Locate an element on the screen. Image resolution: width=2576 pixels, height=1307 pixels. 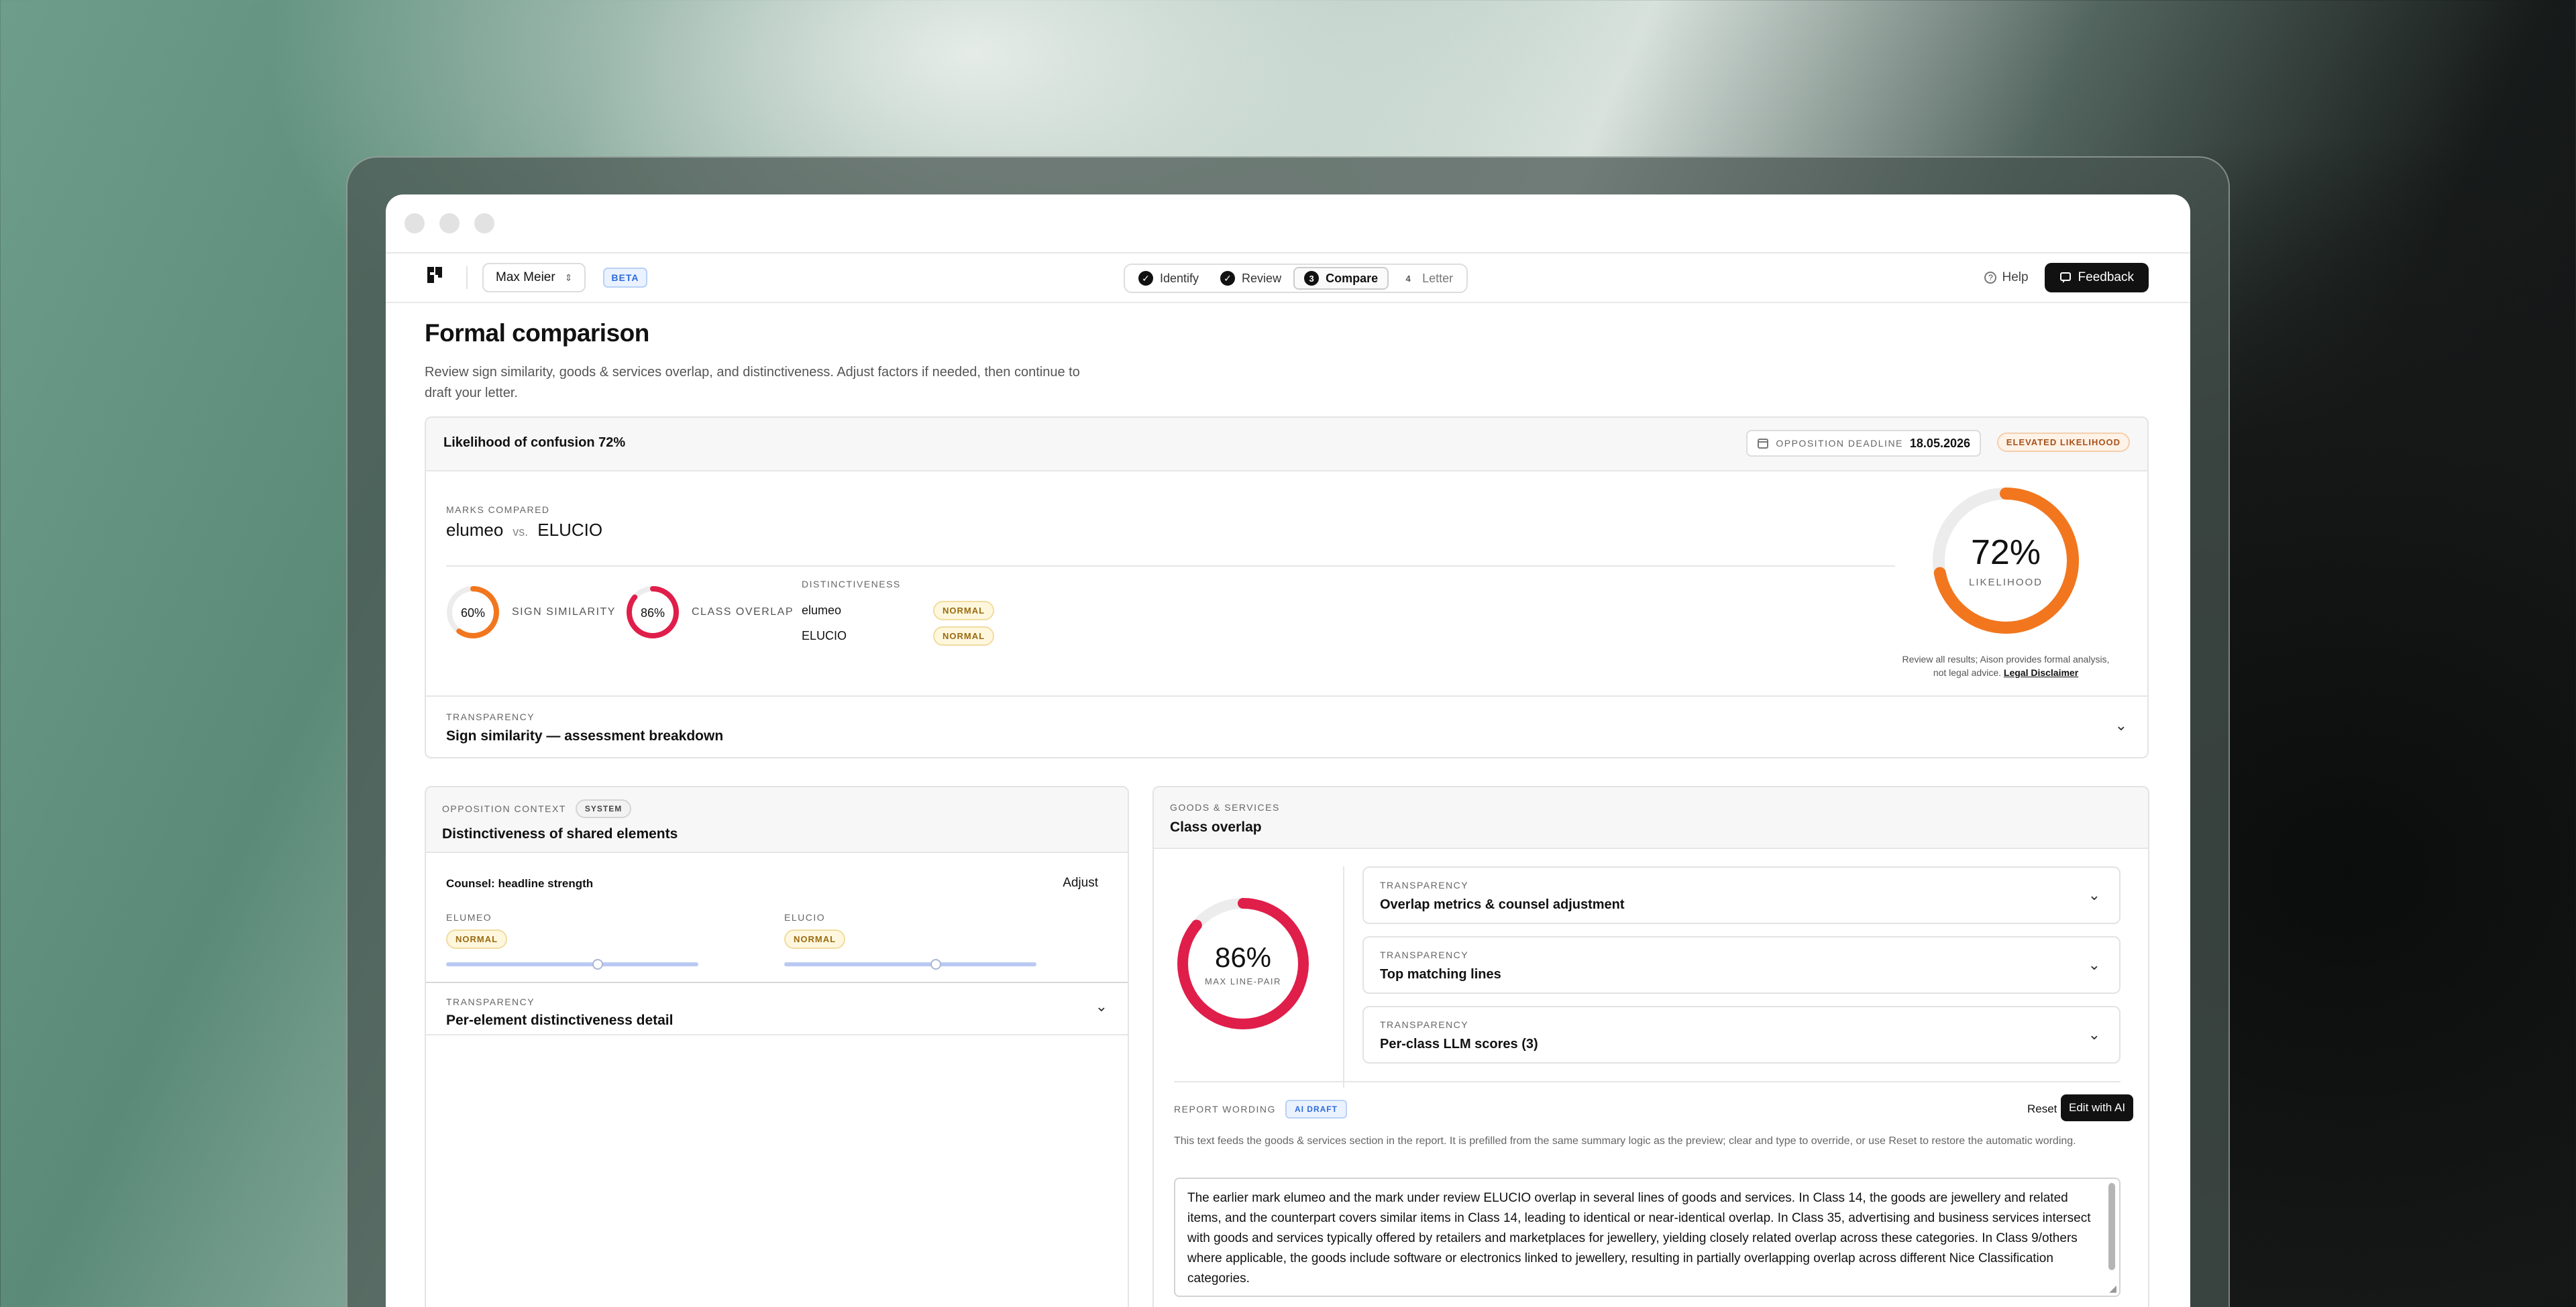
step-label: Identify is located at coordinates (1179, 278).